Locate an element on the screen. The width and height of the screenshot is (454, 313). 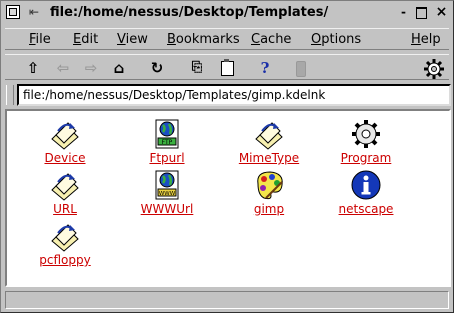
svg-text: FTP is located at coordinates (167, 142).